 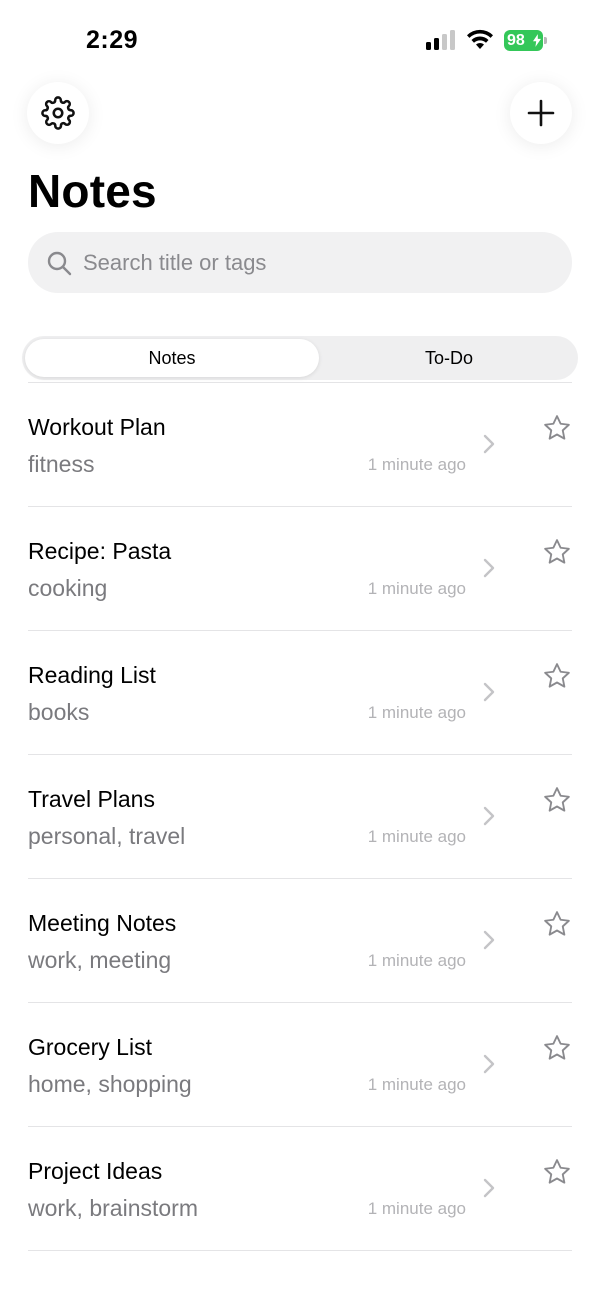 I want to click on gear-icon, so click(x=58, y=113).